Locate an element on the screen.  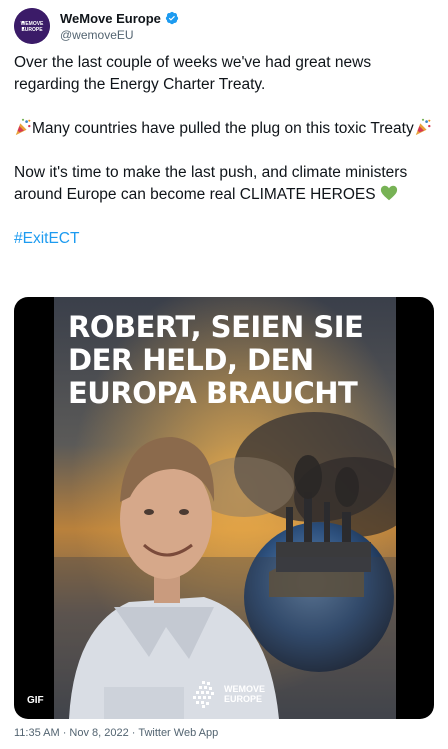
party-popper-emoji is located at coordinates (23, 127).